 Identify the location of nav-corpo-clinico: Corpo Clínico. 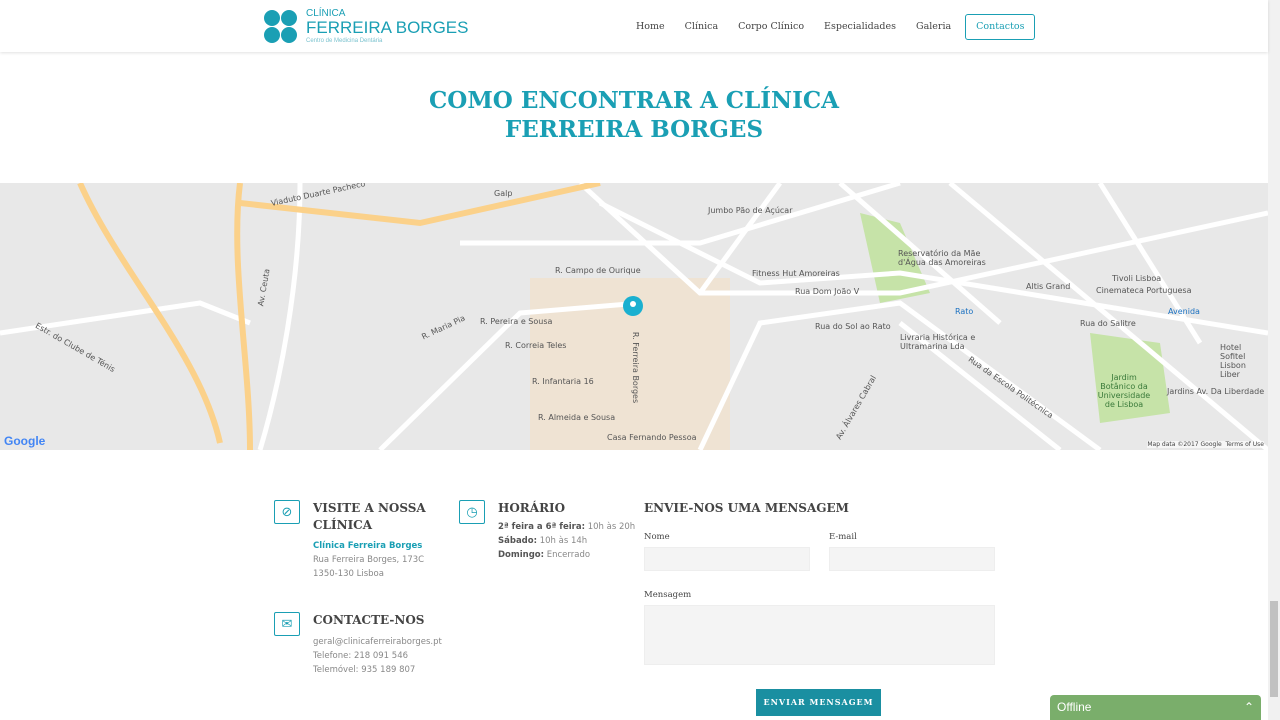
(771, 27).